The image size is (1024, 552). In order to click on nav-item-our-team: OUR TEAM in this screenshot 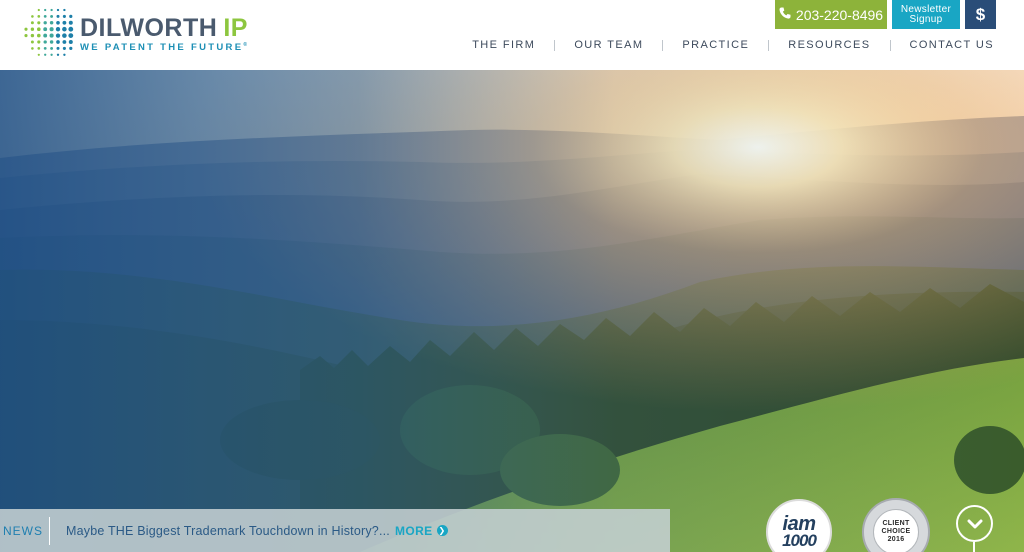, I will do `click(608, 45)`.